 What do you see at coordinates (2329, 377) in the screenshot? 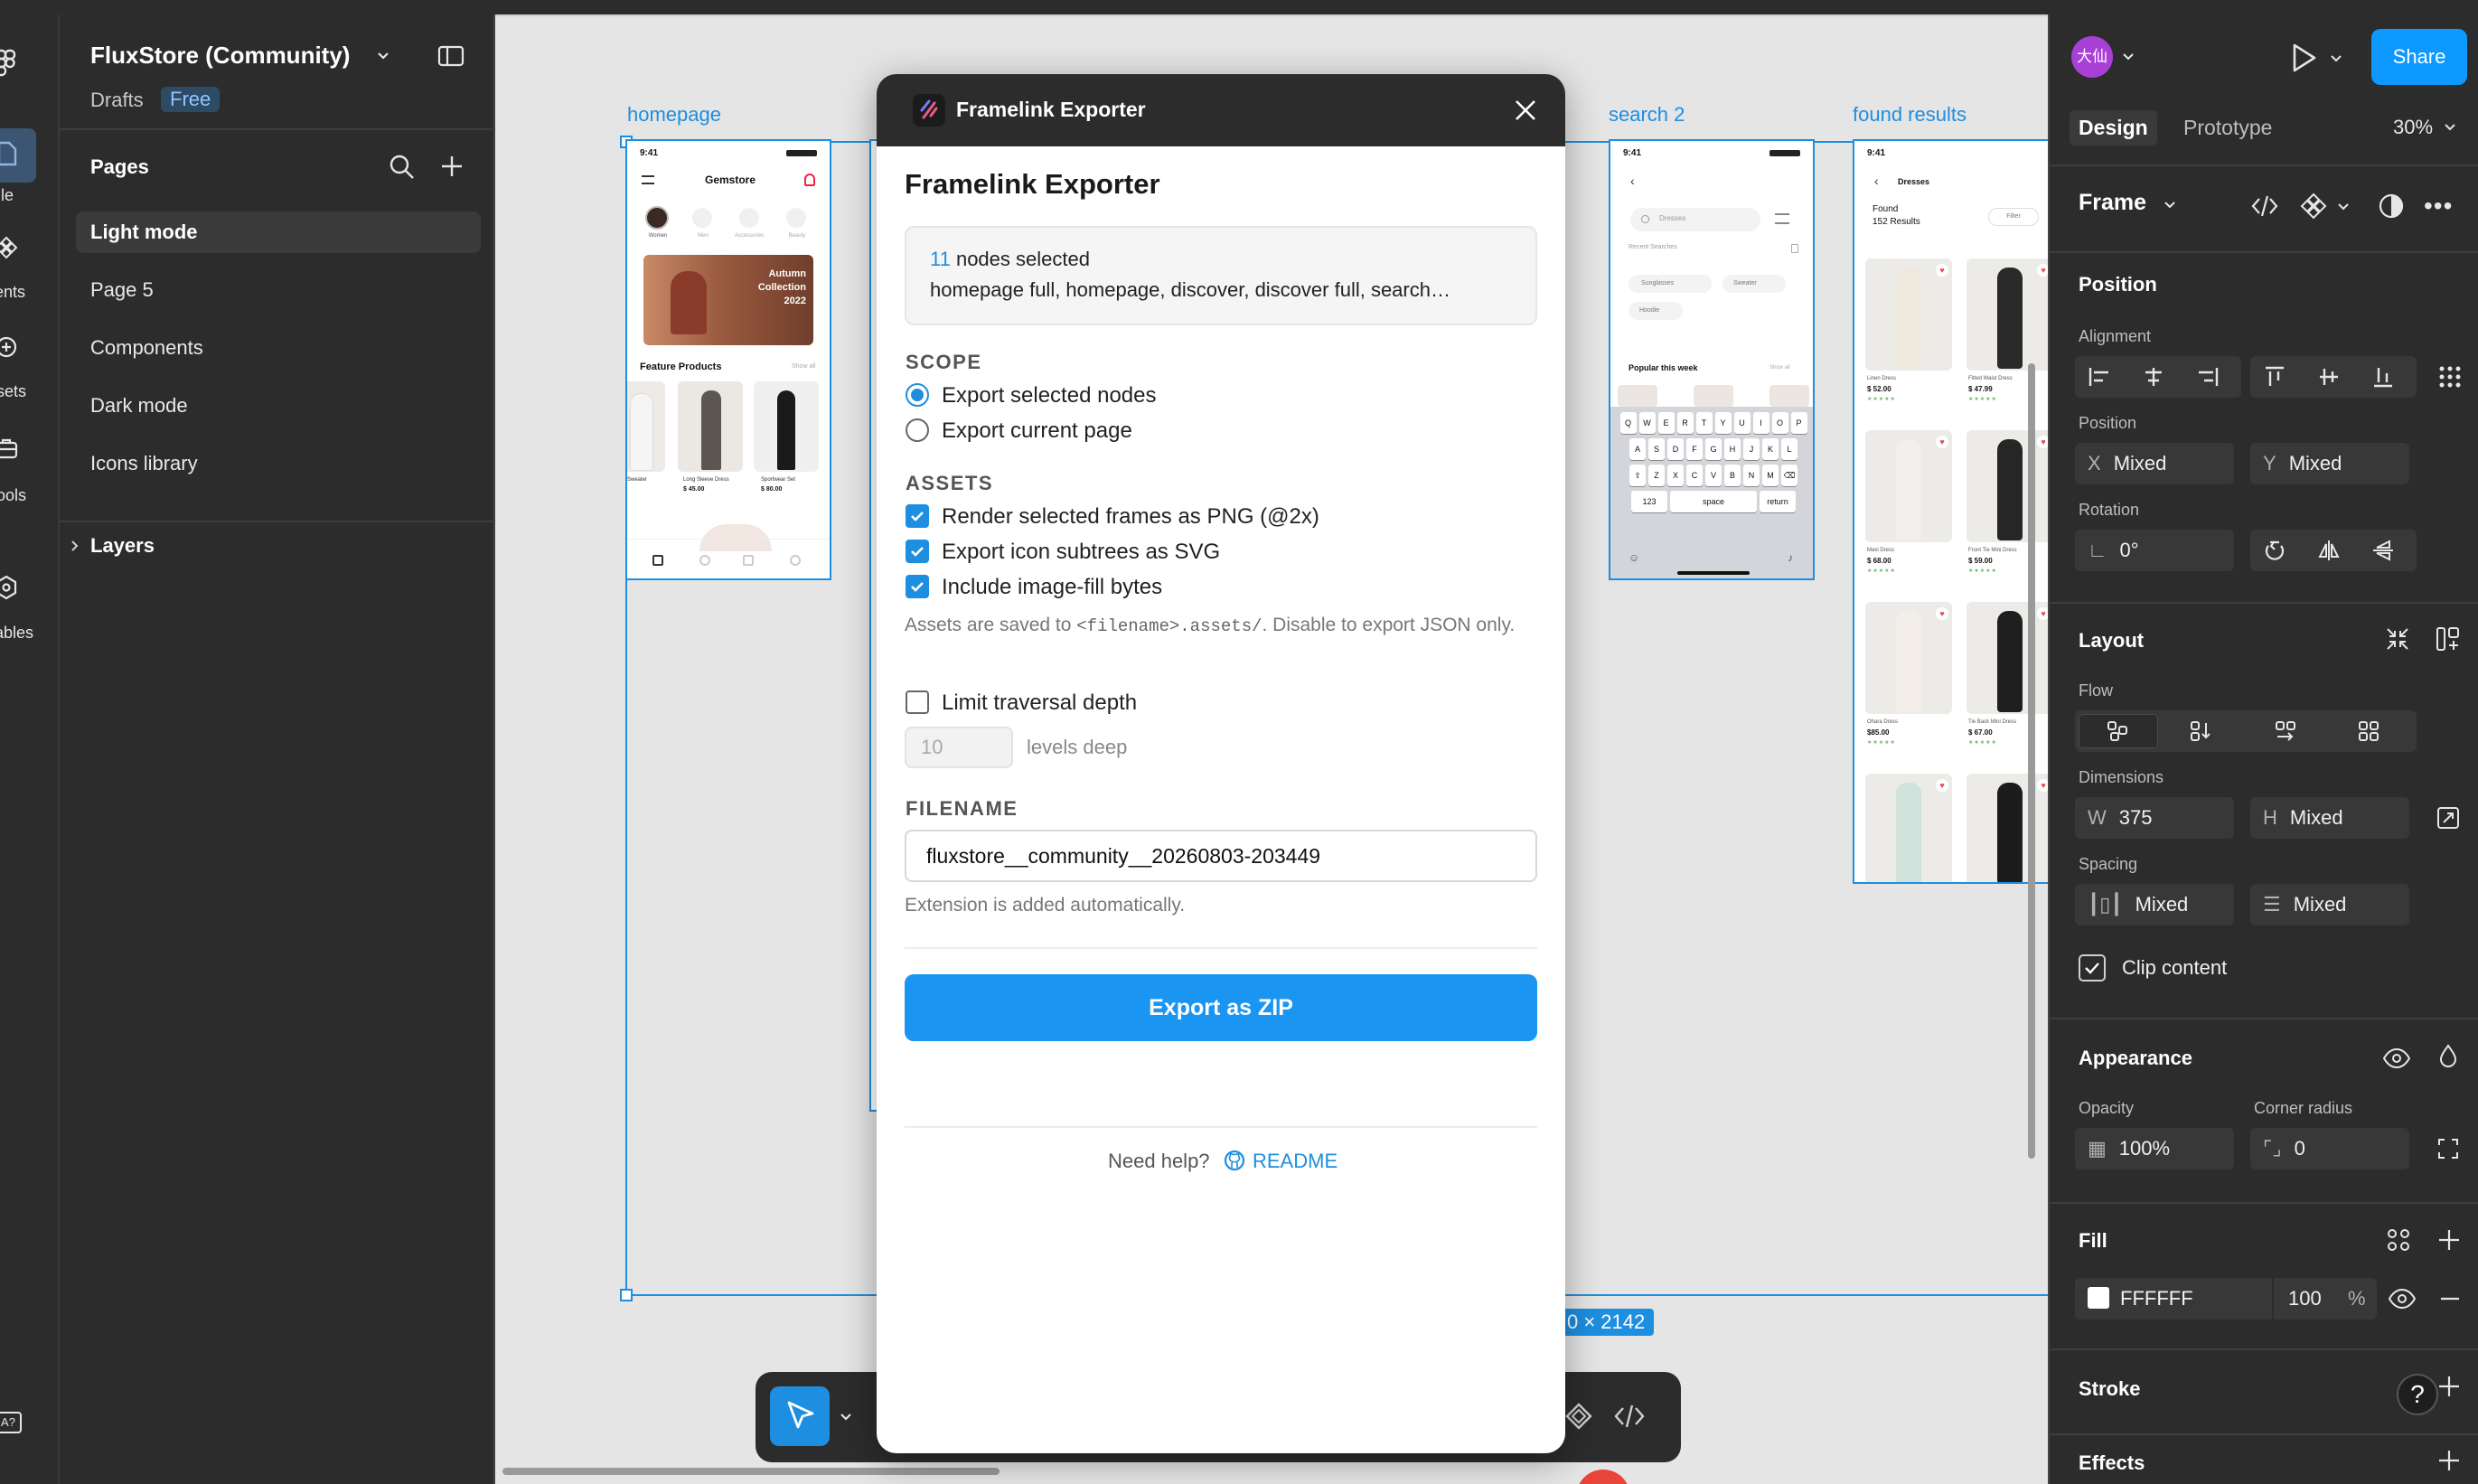
I see `align-middle-icon` at bounding box center [2329, 377].